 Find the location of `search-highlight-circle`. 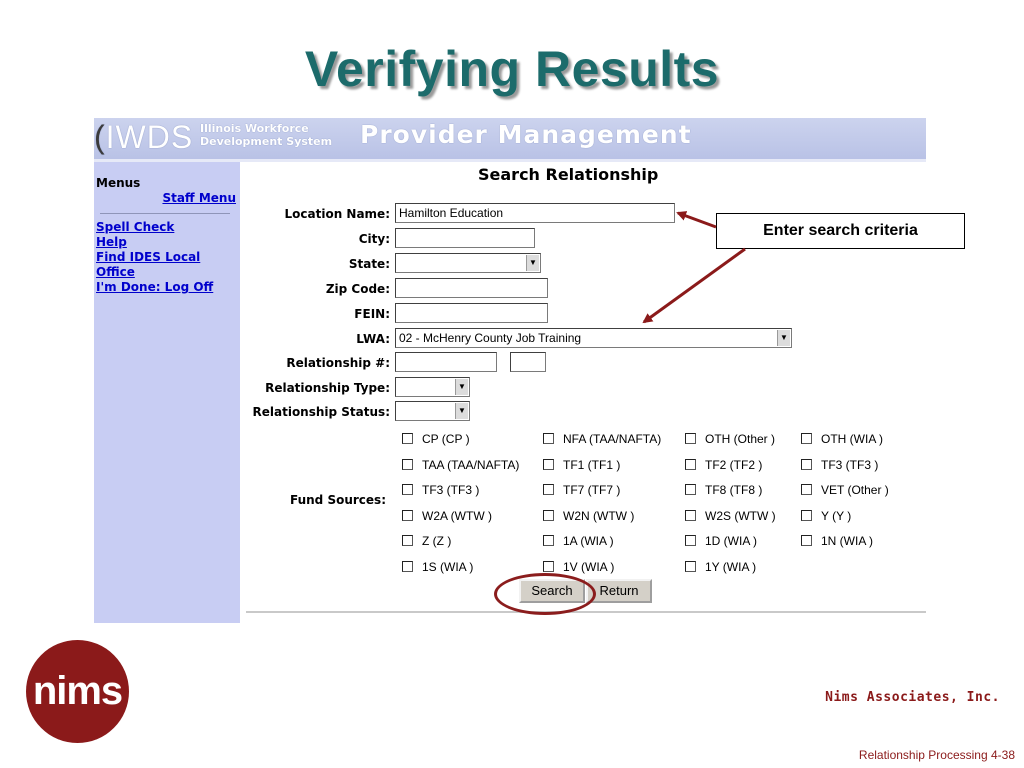

search-highlight-circle is located at coordinates (545, 594).